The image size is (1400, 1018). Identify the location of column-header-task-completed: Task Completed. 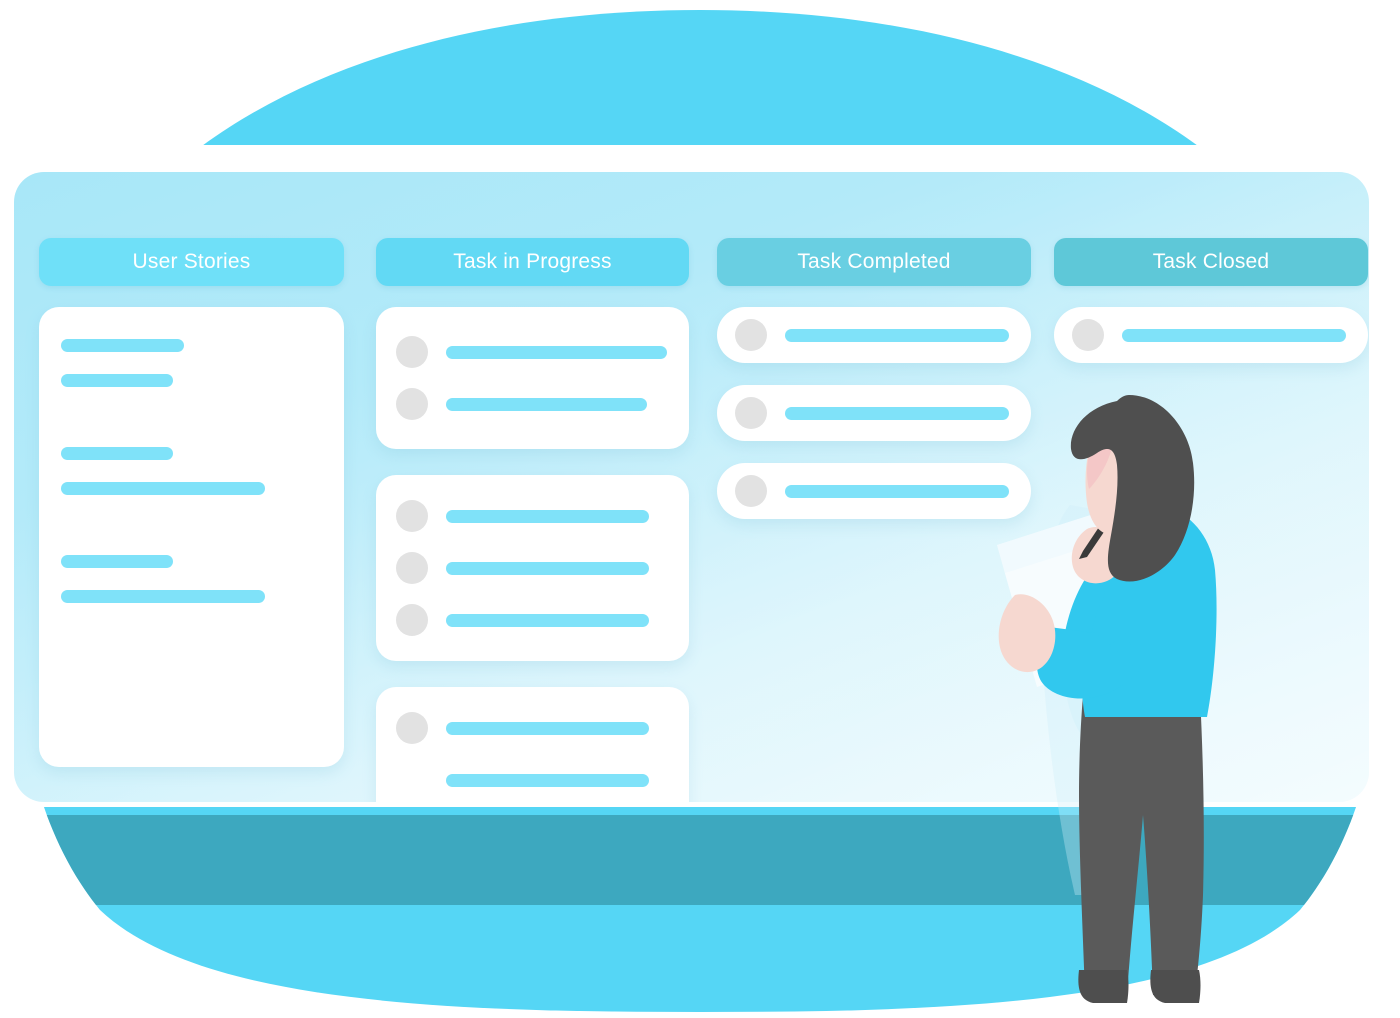
(874, 262).